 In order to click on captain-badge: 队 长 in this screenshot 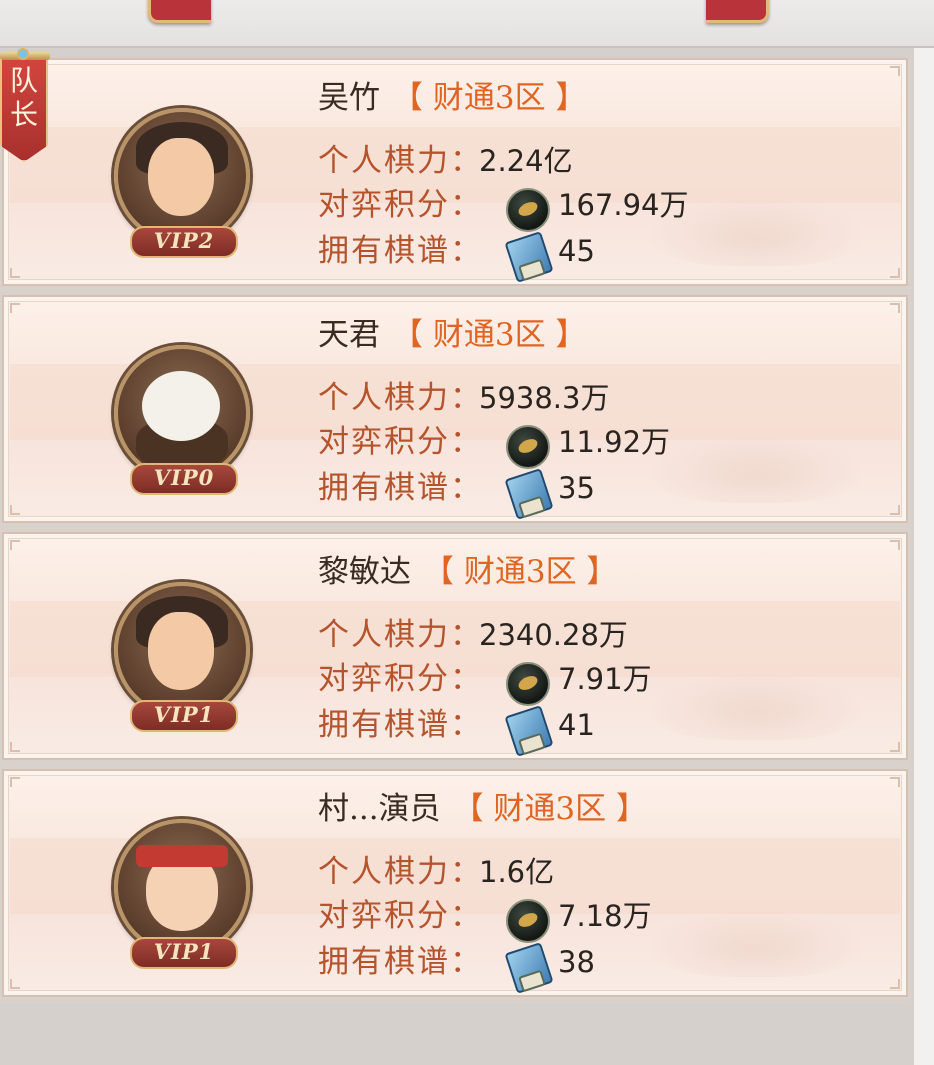, I will do `click(25, 111)`.